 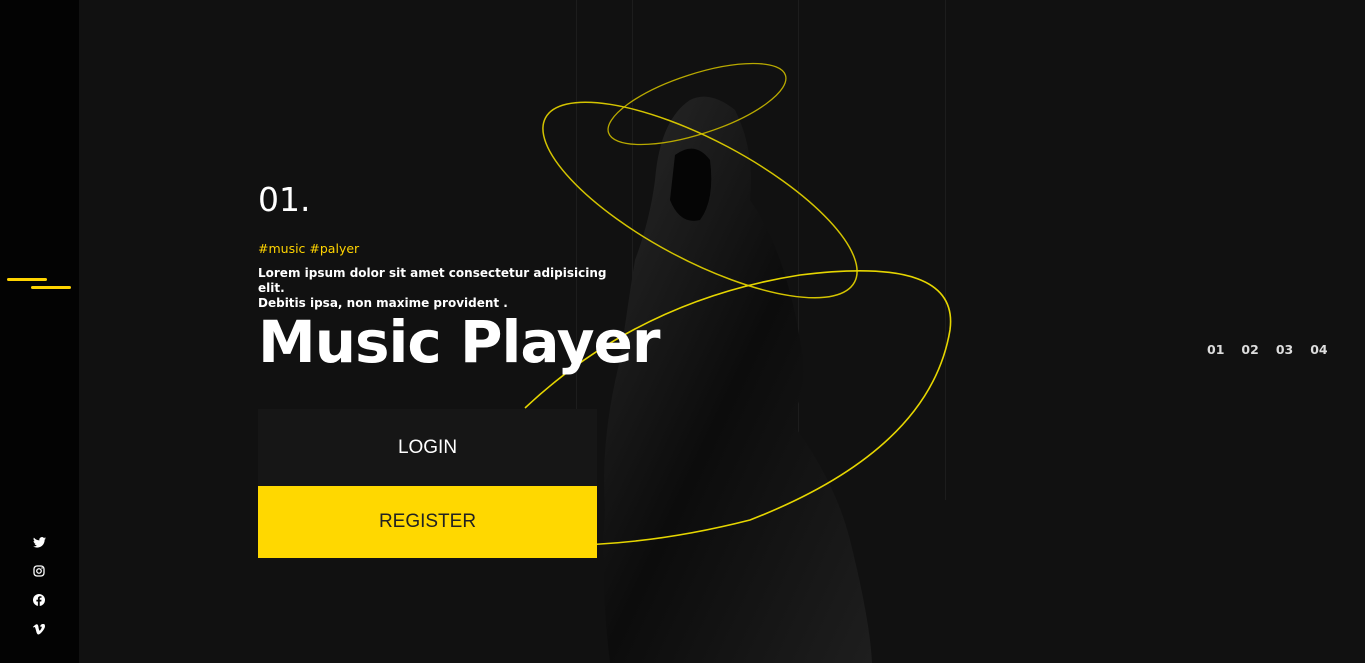 What do you see at coordinates (427, 447) in the screenshot?
I see `login-button: LOGIN` at bounding box center [427, 447].